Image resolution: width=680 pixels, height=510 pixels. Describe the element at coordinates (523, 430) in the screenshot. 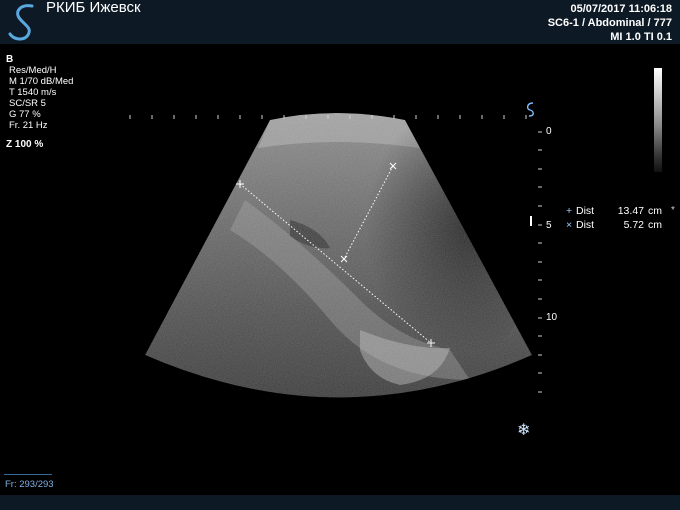

I see `snowflake-icon: ❄` at that location.